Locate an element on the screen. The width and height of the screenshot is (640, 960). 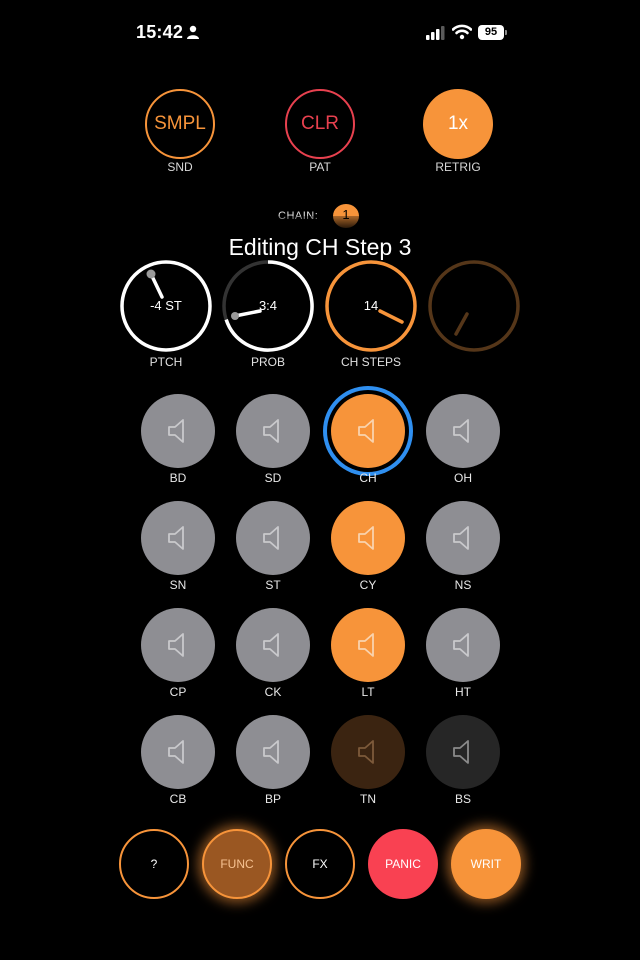
pad-ht is located at coordinates (463, 645).